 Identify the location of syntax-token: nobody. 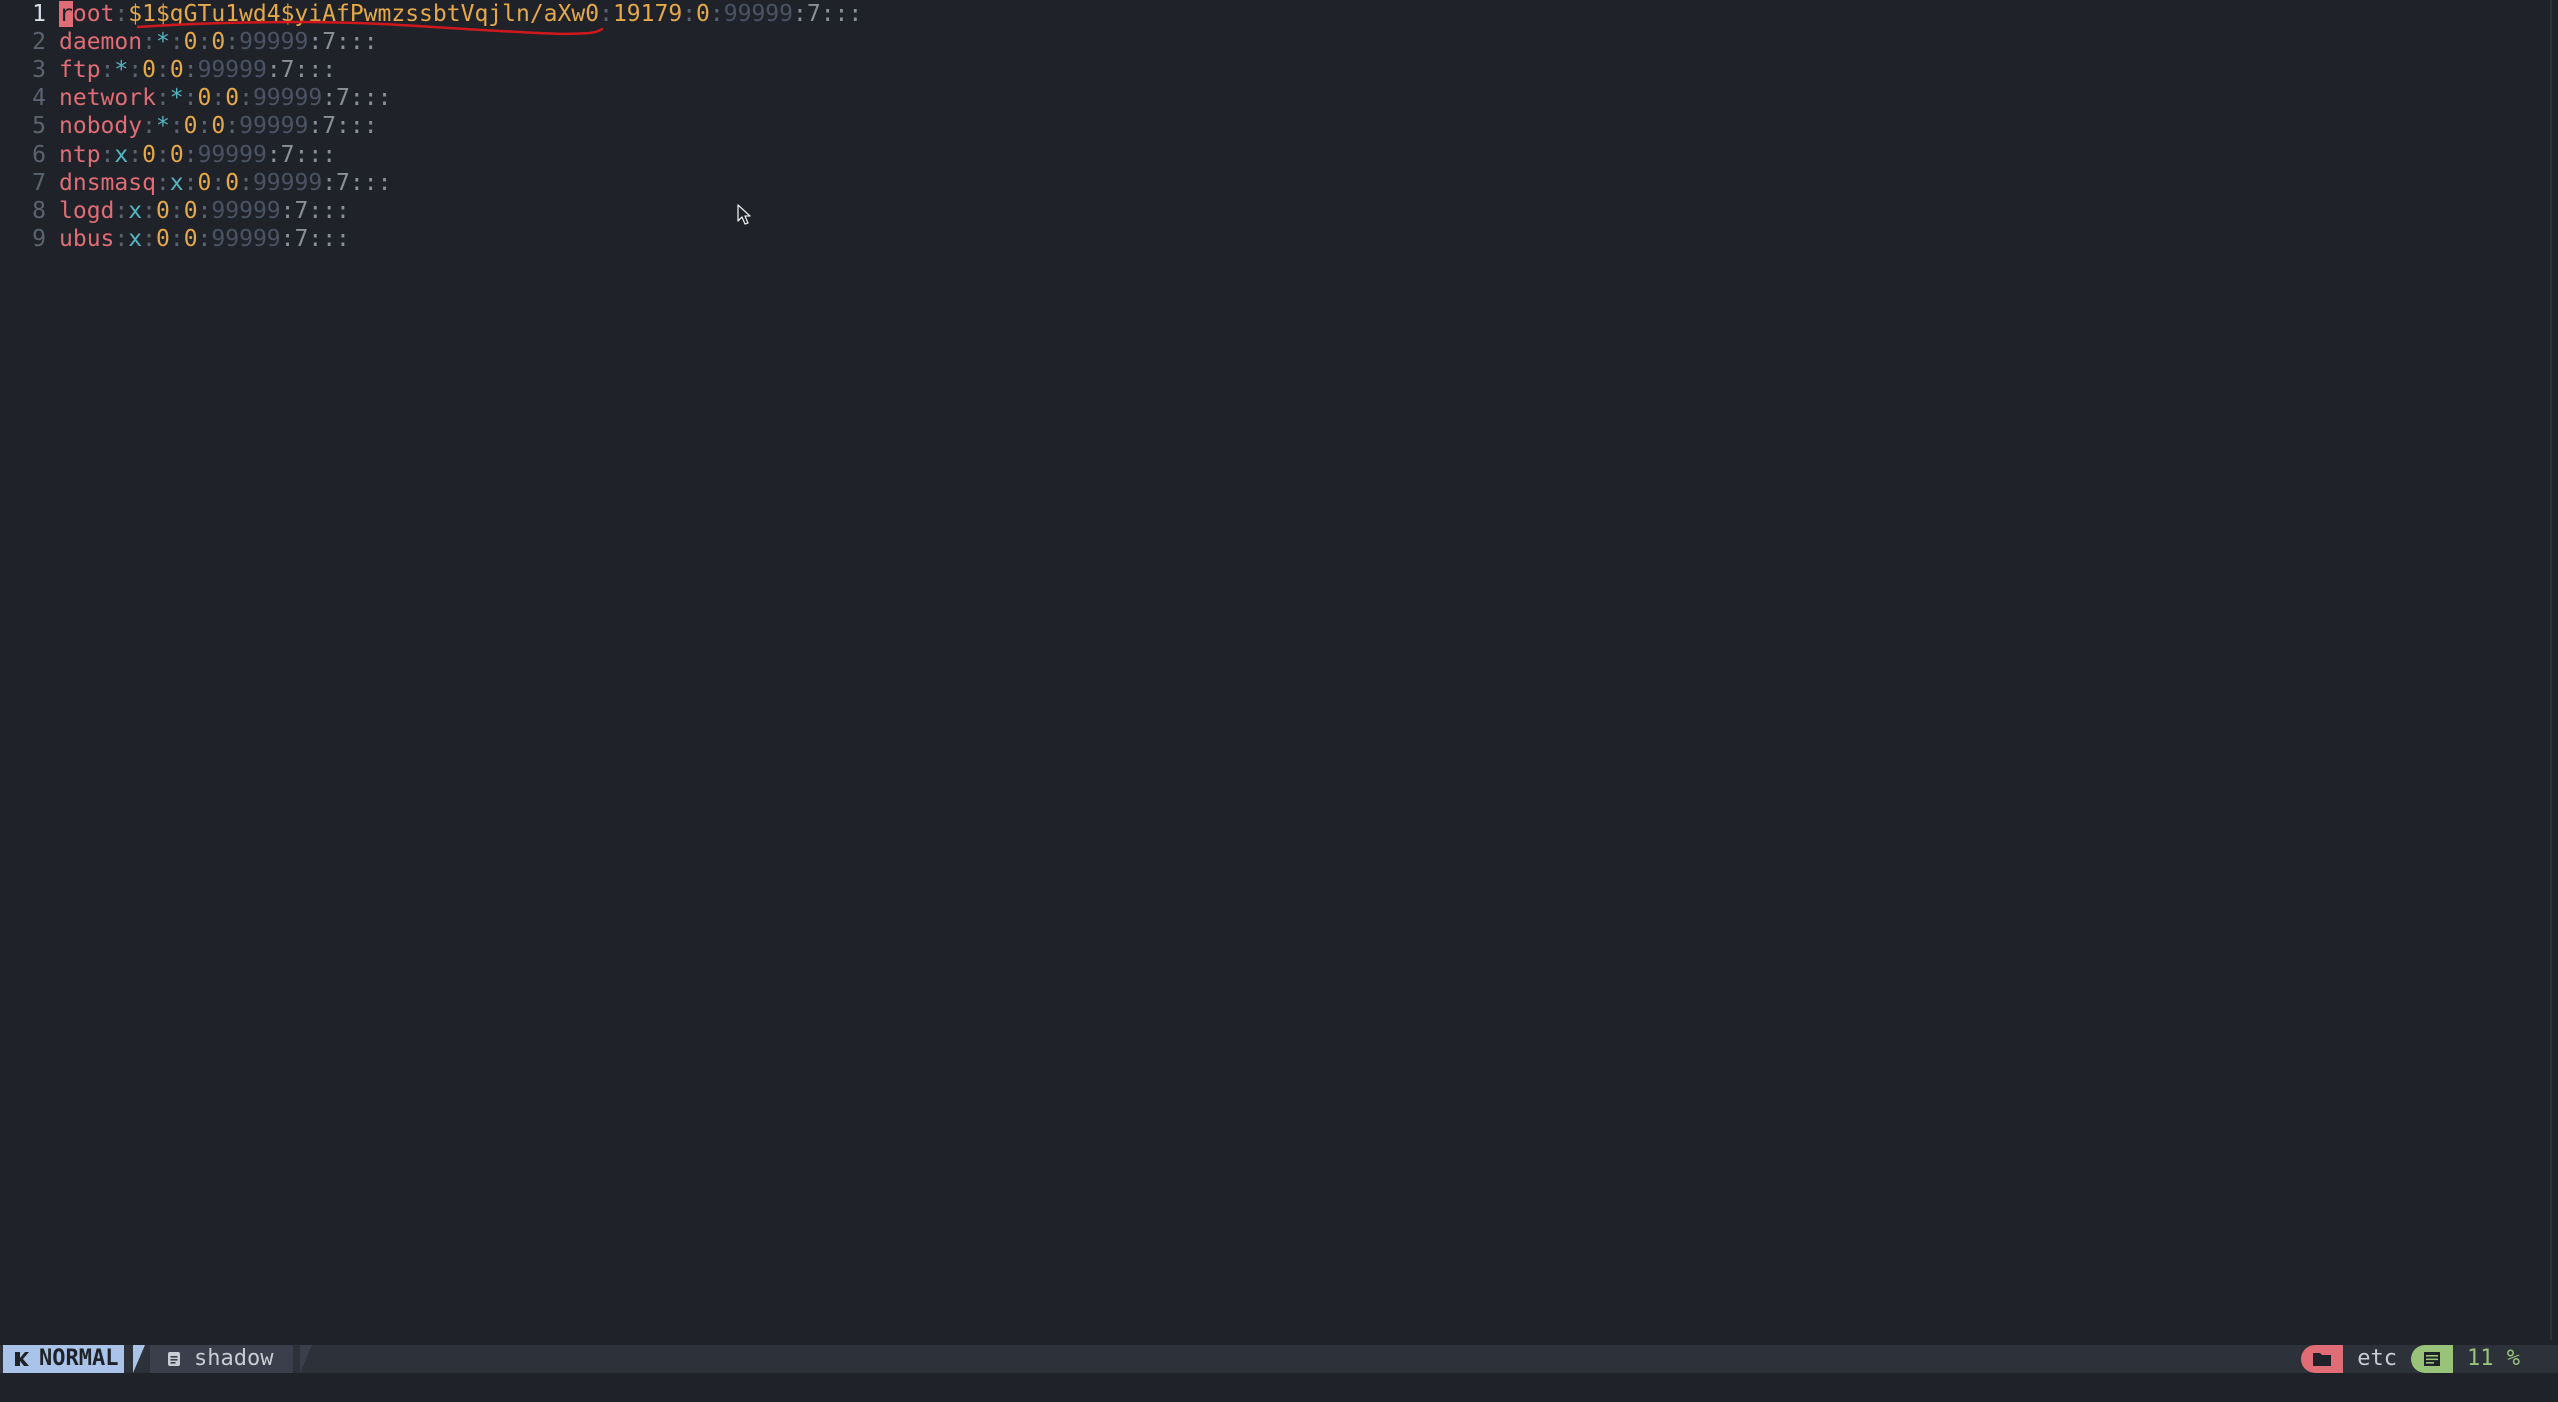
(101, 126).